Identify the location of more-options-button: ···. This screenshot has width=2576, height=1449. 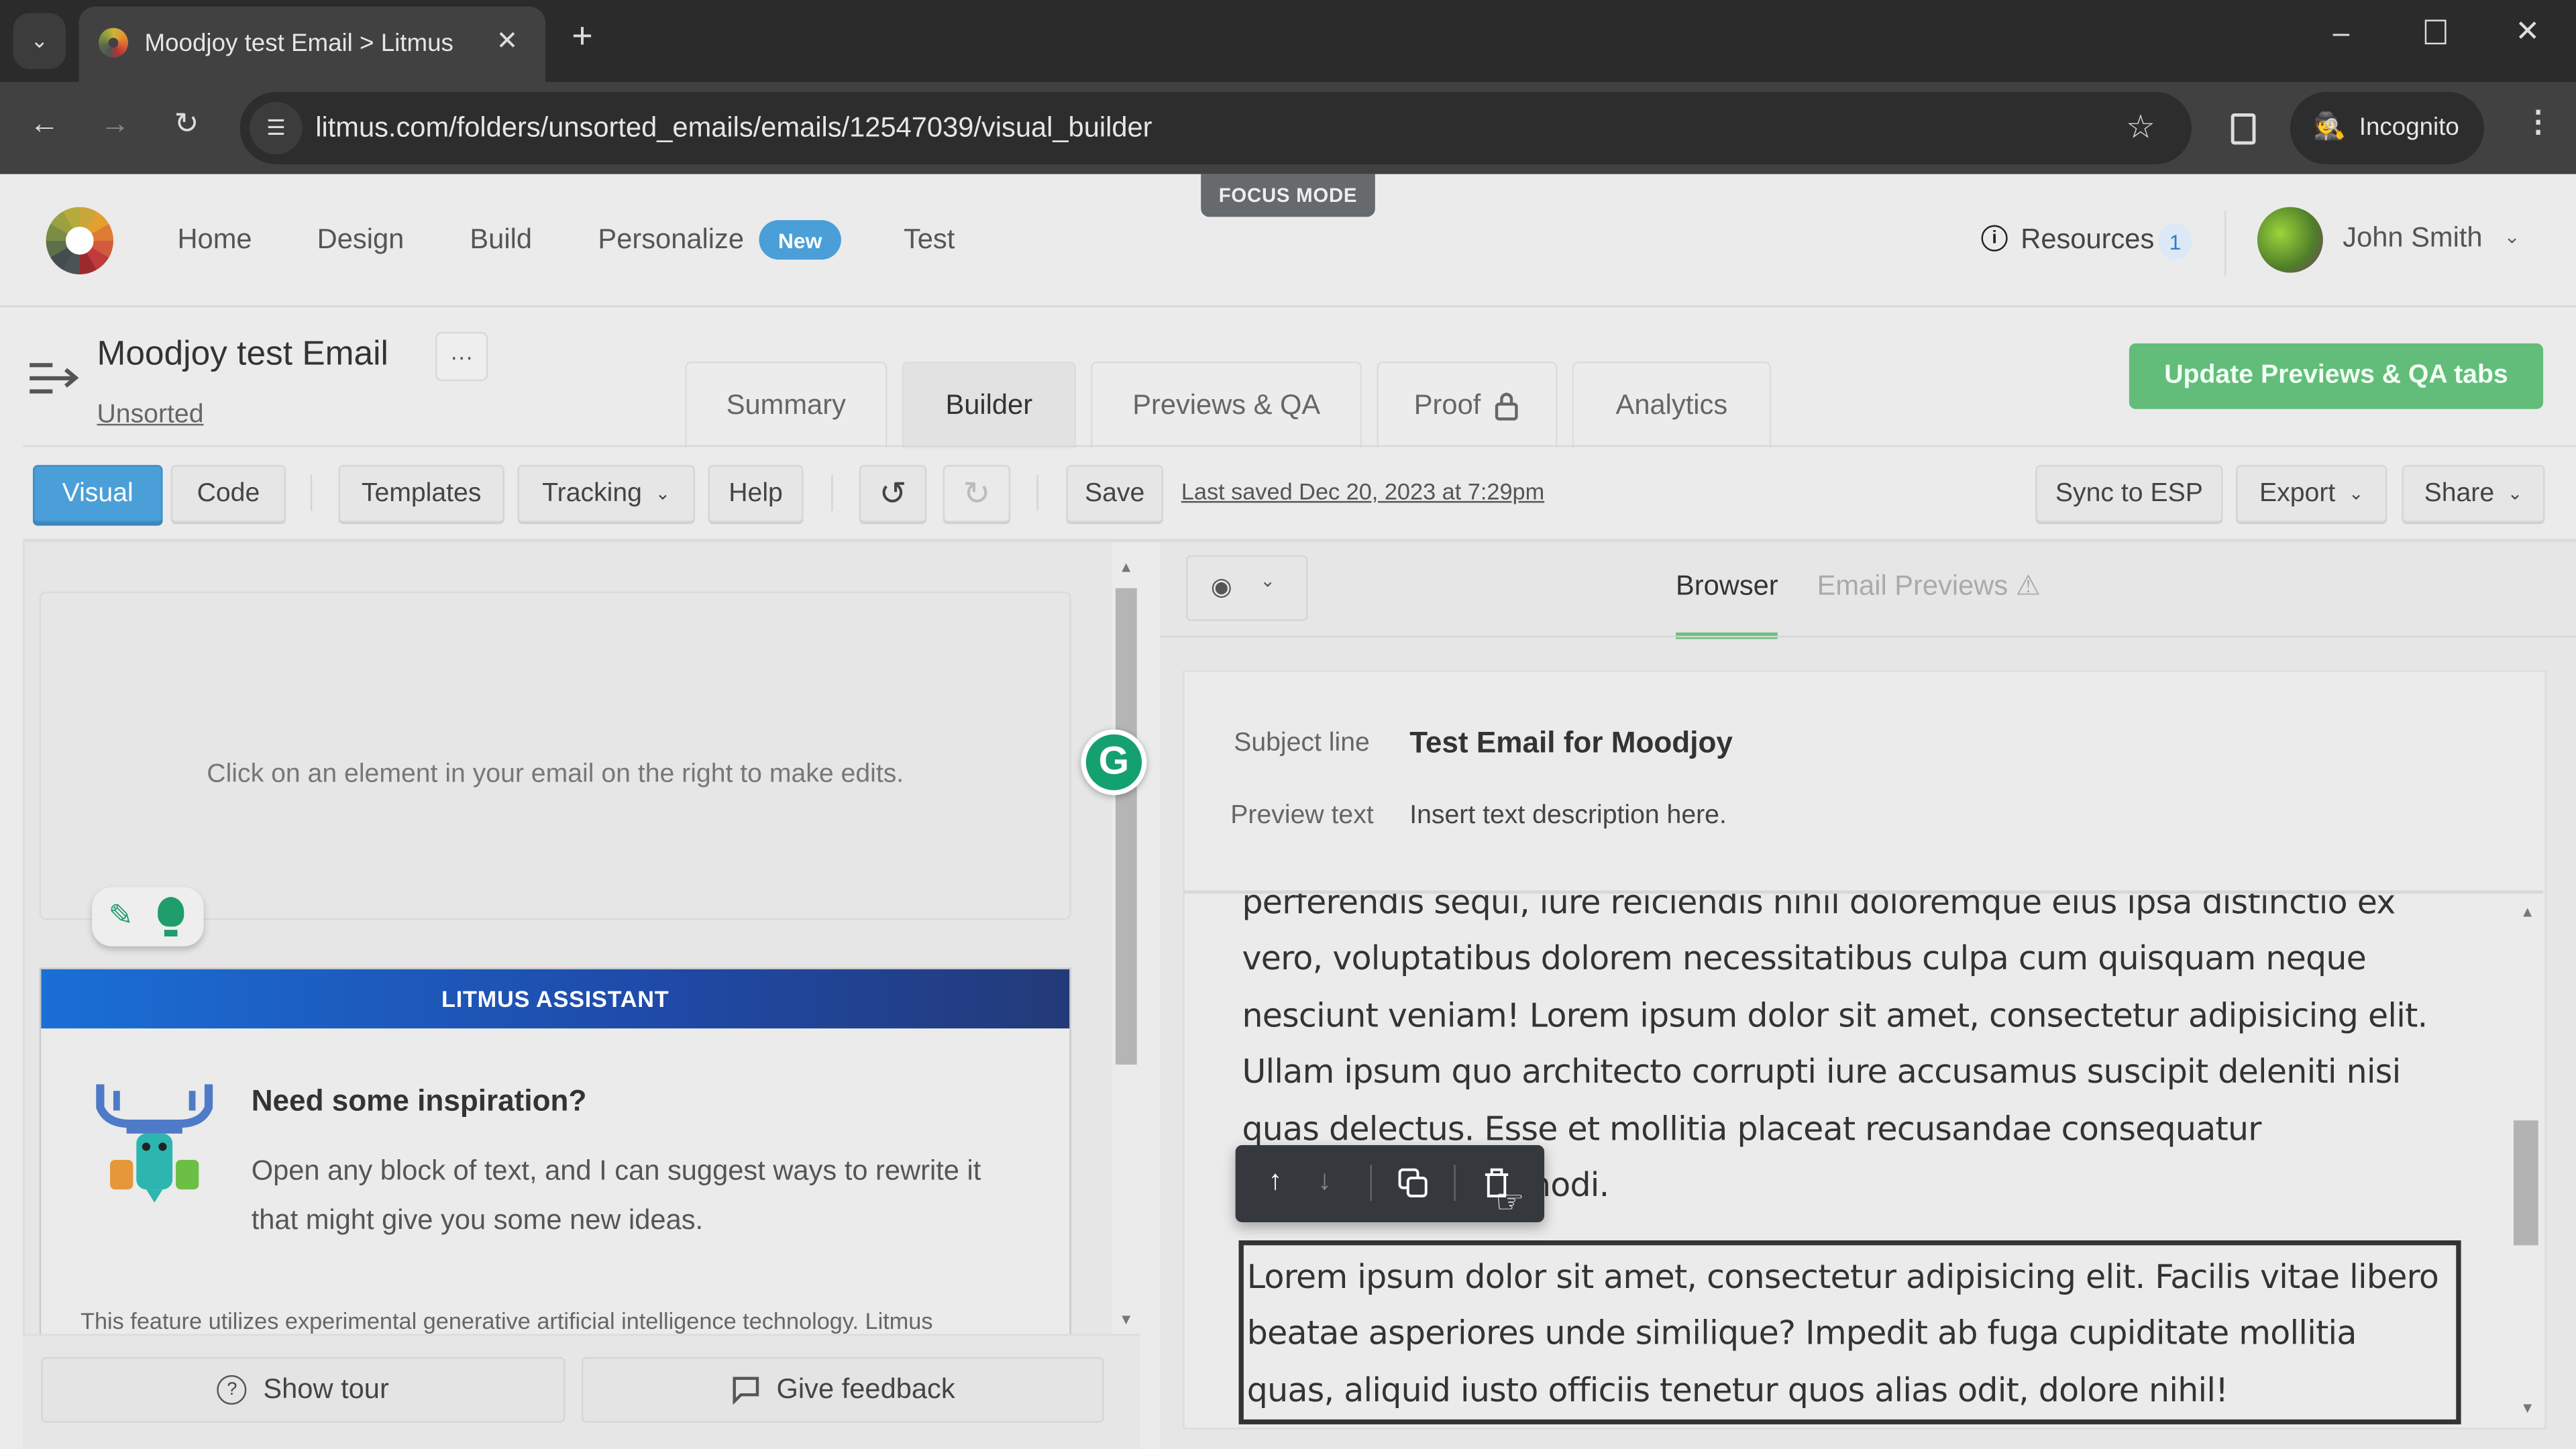
(461, 356).